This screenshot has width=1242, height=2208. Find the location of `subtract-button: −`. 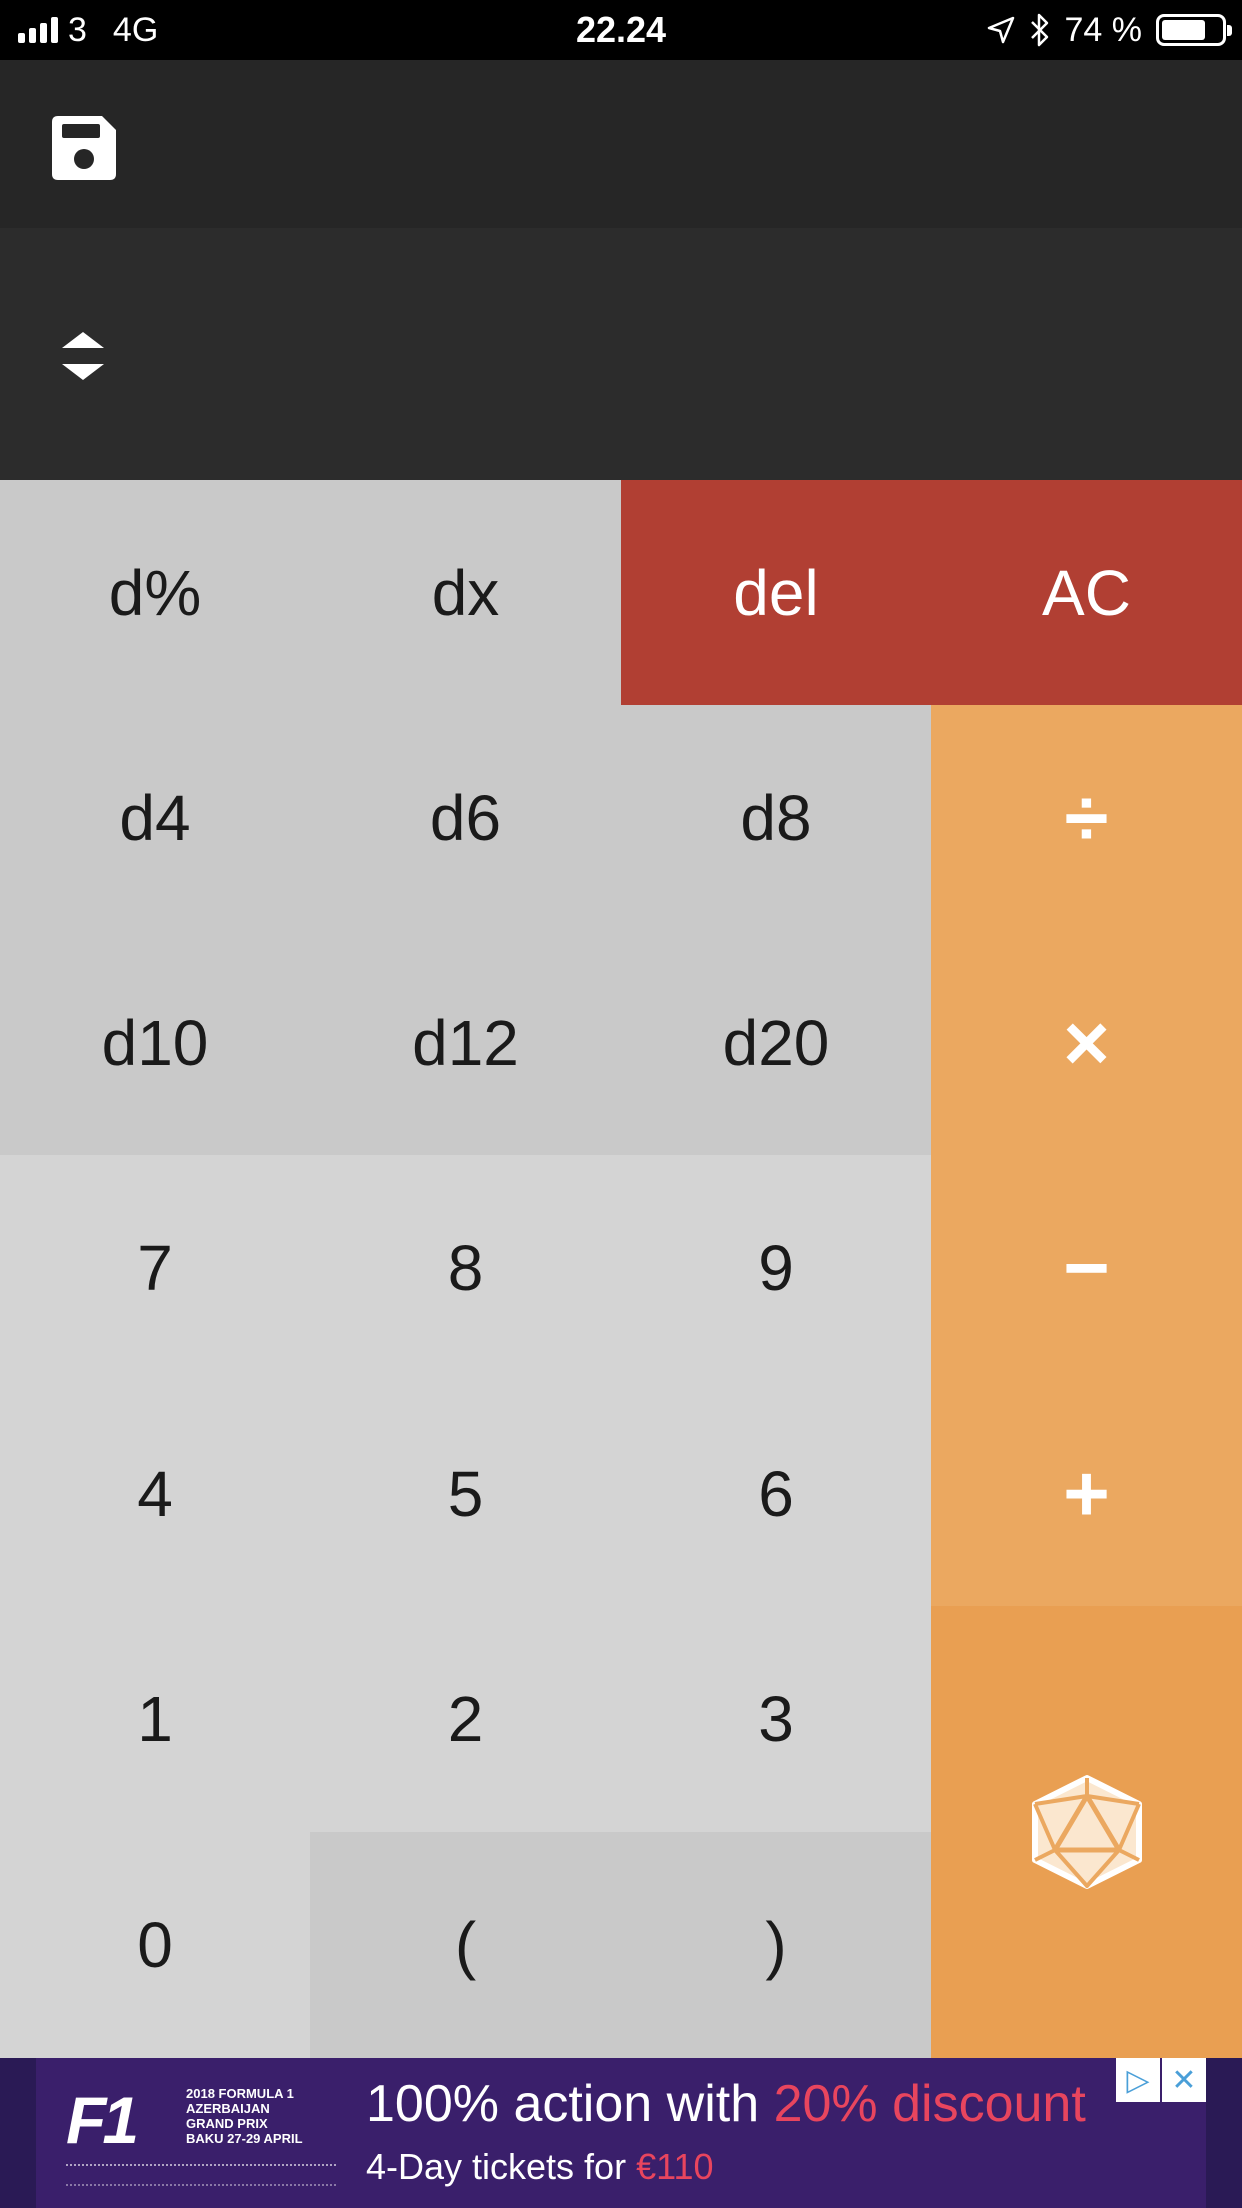

subtract-button: − is located at coordinates (1086, 1268).